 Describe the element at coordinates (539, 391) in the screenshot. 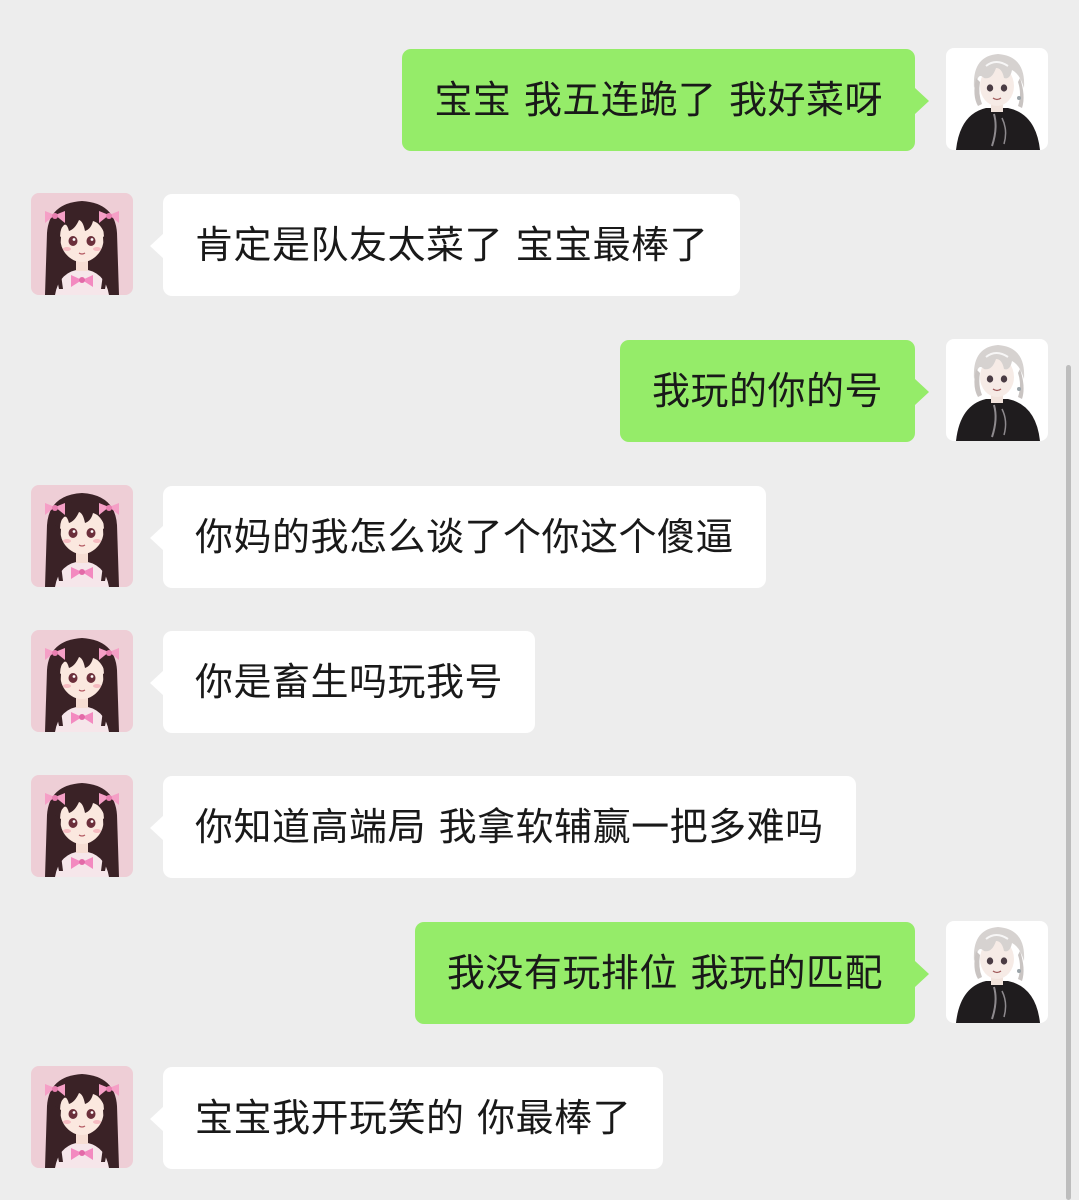

I see `message-row-sent: 我玩的你的号` at that location.